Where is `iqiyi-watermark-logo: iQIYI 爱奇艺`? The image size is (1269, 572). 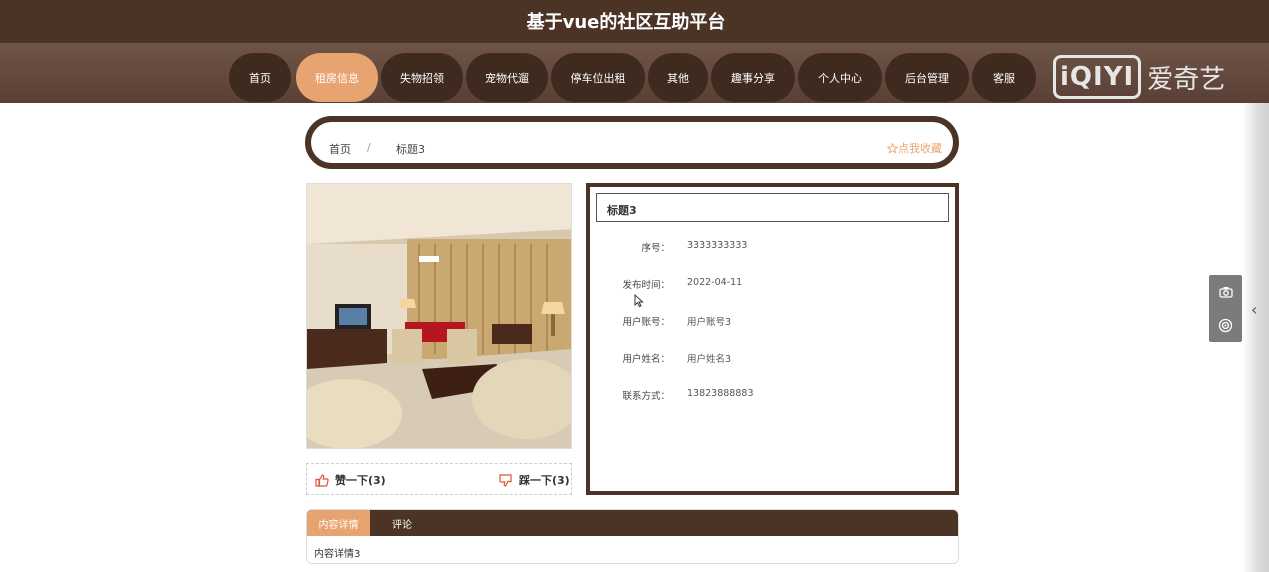 iqiyi-watermark-logo: iQIYI 爱奇艺 is located at coordinates (1139, 77).